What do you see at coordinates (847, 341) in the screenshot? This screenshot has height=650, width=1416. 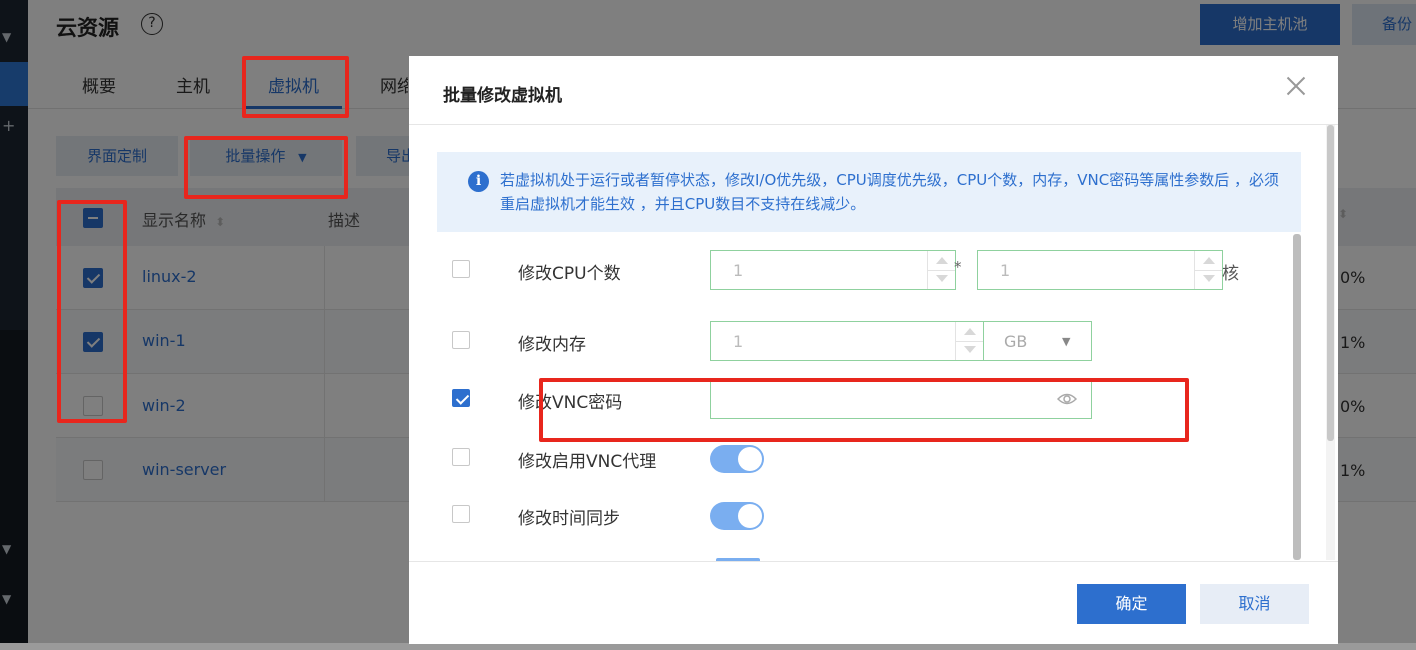 I see `memory-input: 1` at bounding box center [847, 341].